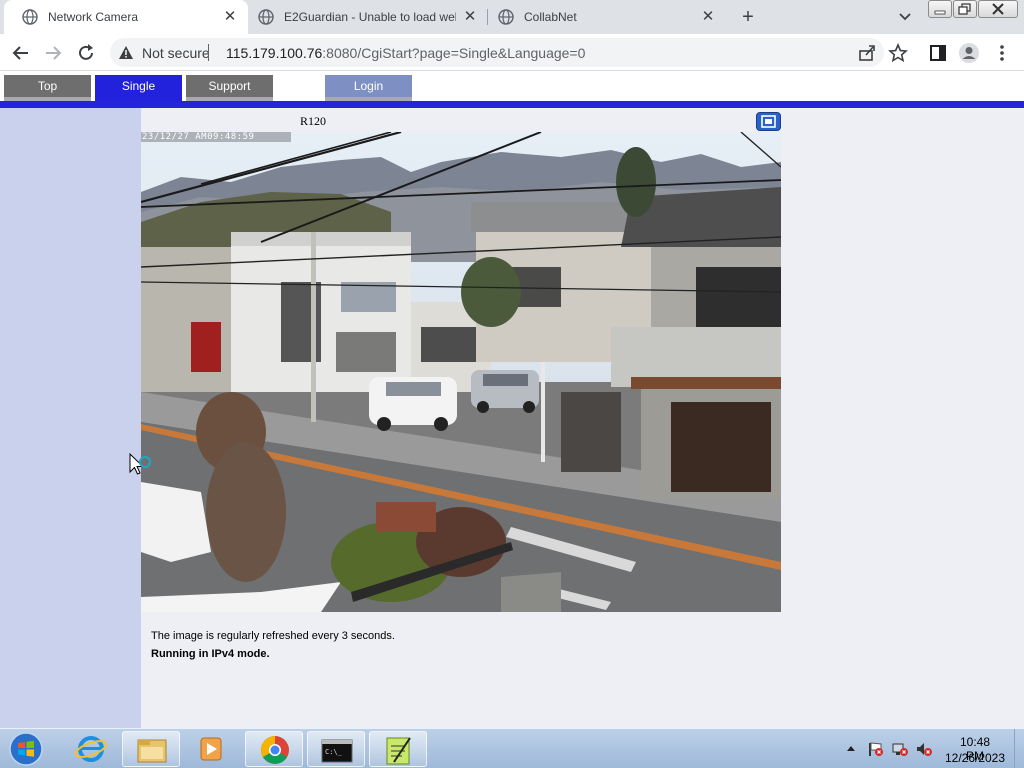 This screenshot has height=768, width=1024. I want to click on windows-start-icon, so click(26, 749).